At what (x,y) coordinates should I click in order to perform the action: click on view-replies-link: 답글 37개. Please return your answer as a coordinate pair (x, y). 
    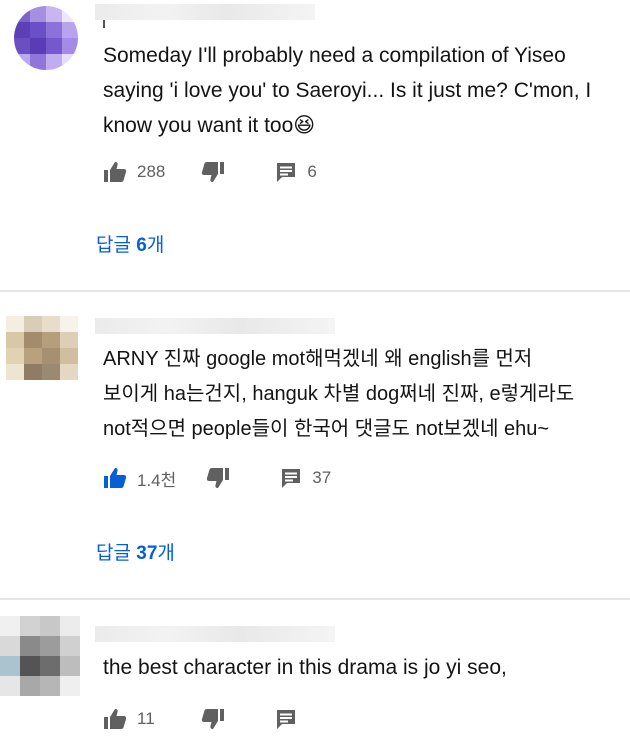
    Looking at the image, I should click on (135, 551).